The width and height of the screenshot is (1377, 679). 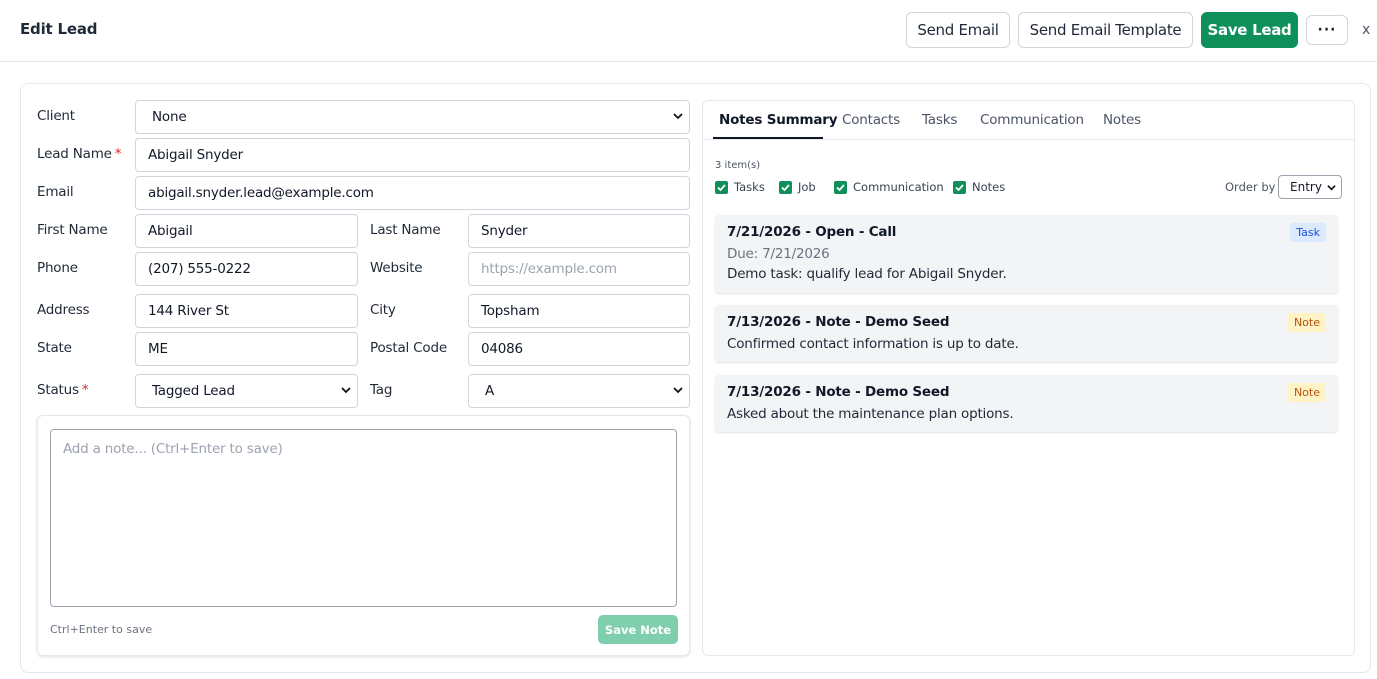 I want to click on item-title: 7/21/2026 - Open - Call, so click(x=812, y=232).